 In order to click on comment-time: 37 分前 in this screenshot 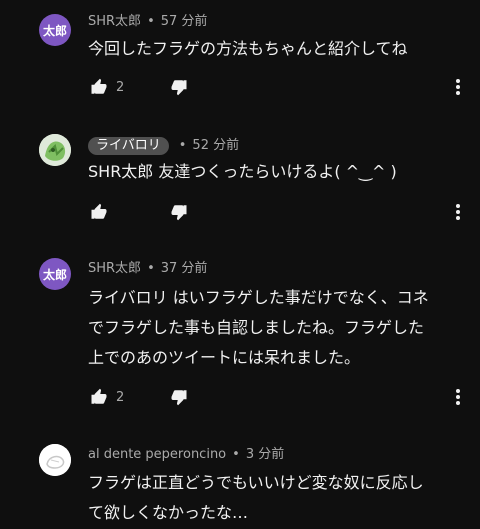, I will do `click(184, 268)`.